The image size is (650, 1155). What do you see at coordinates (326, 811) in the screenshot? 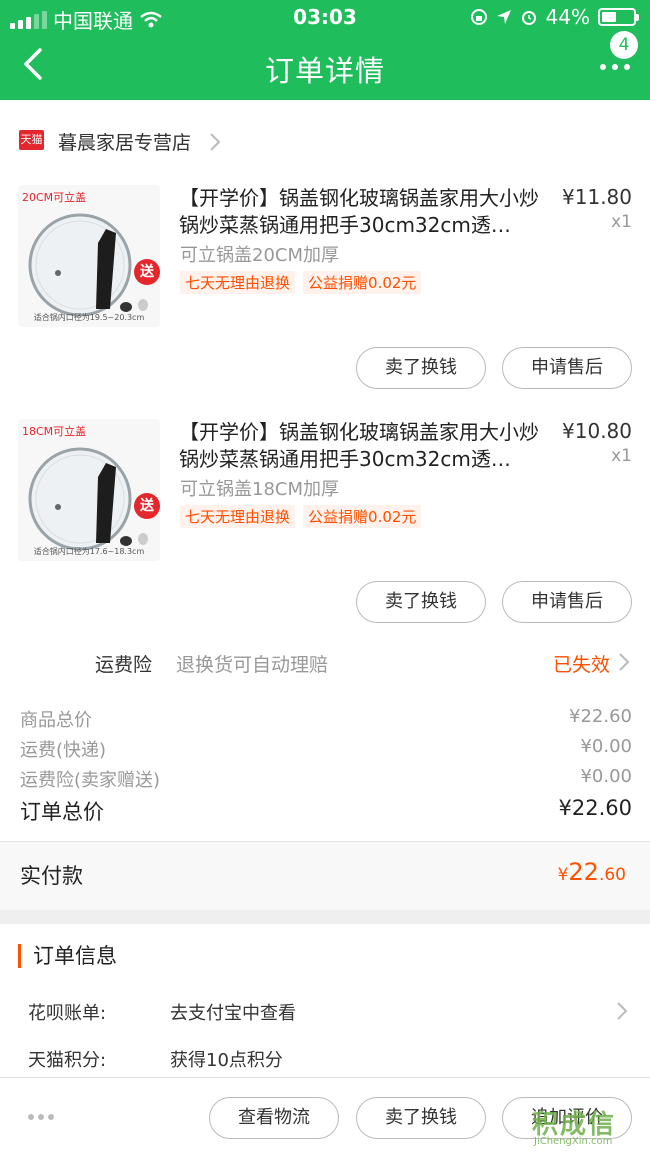
I see `order-total-row: 订单总价 ¥22.60` at bounding box center [326, 811].